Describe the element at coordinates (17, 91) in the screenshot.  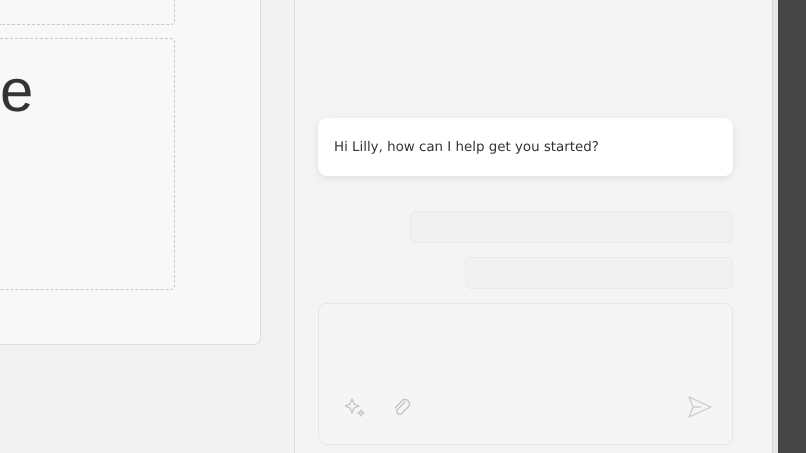
I see `heading-text: e` at that location.